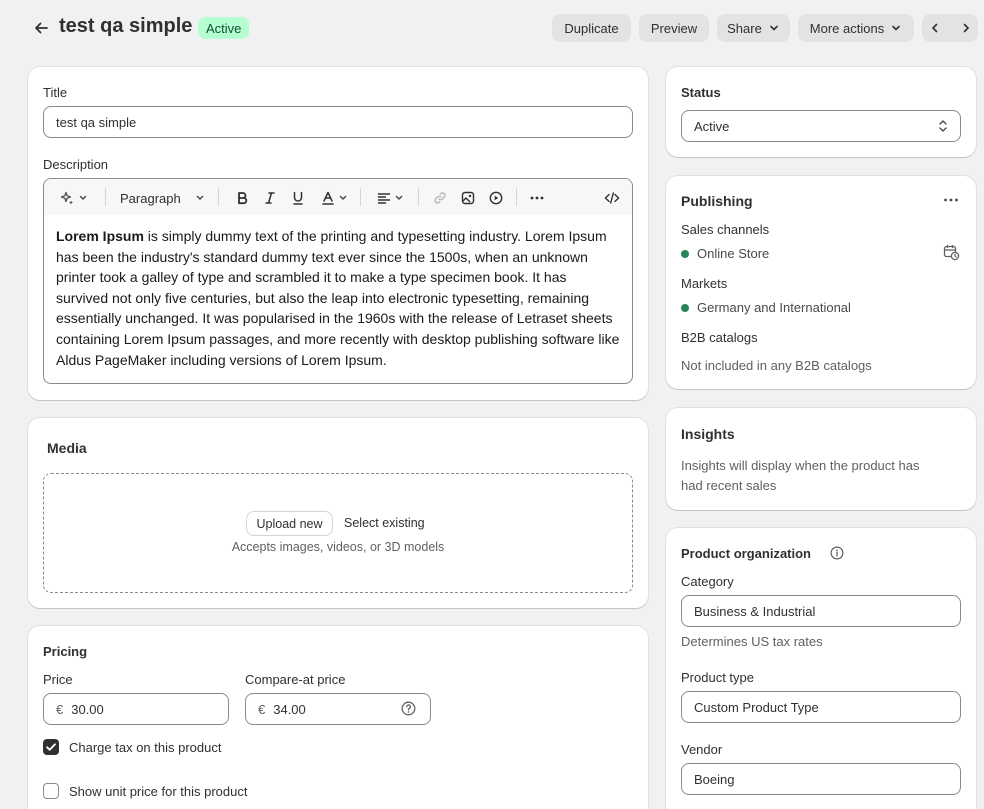  Describe the element at coordinates (496, 198) in the screenshot. I see `insert-video-button` at that location.